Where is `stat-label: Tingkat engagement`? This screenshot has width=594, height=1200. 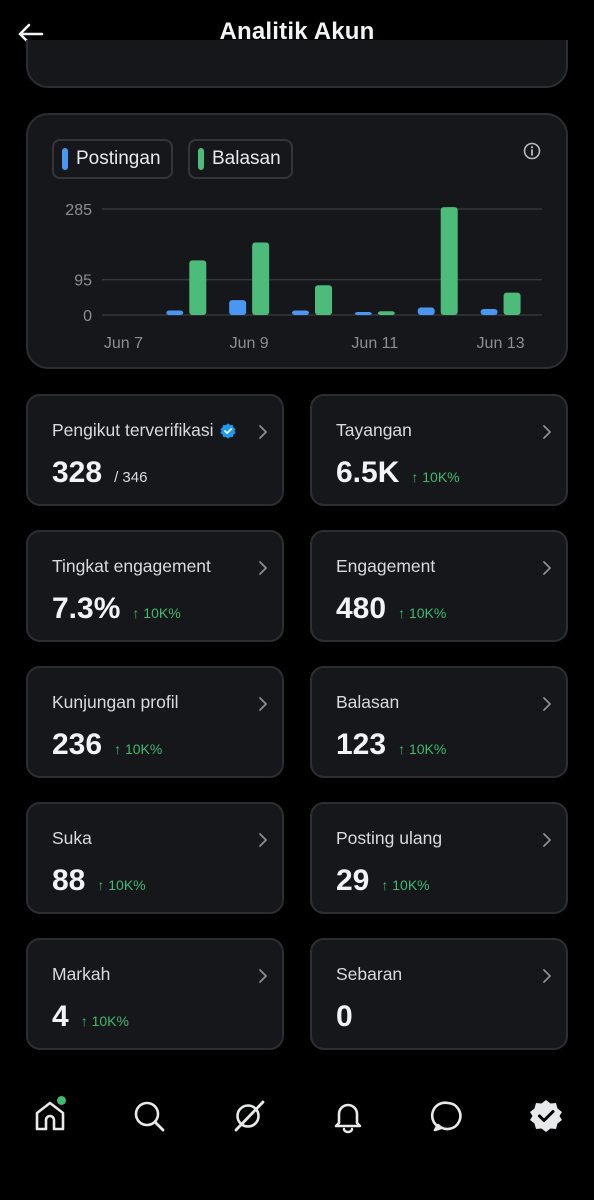 stat-label: Tingkat engagement is located at coordinates (131, 566).